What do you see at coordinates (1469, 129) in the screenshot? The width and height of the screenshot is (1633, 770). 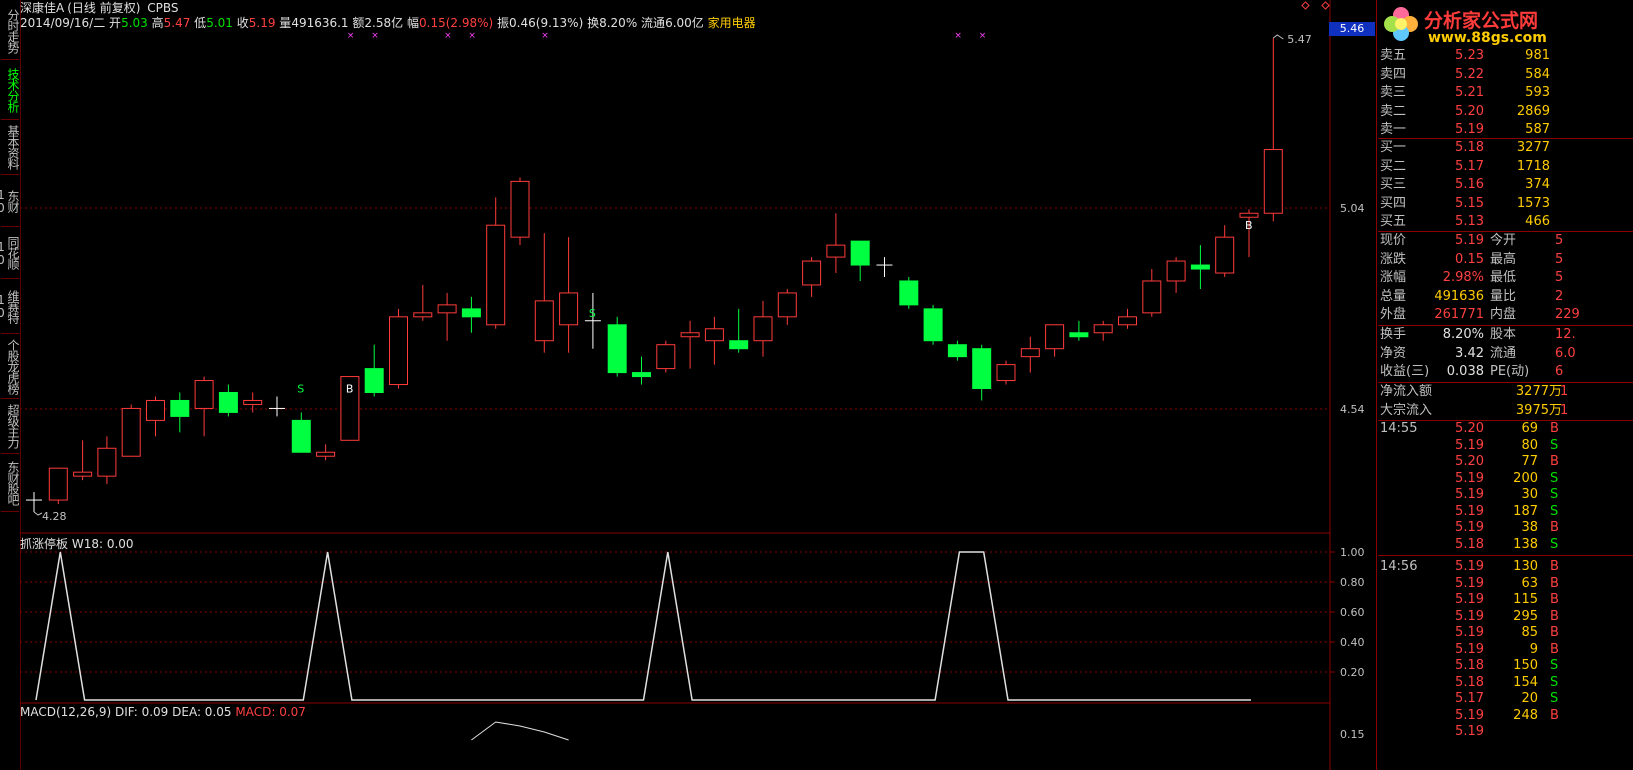 I see `ask-price: 5.19` at bounding box center [1469, 129].